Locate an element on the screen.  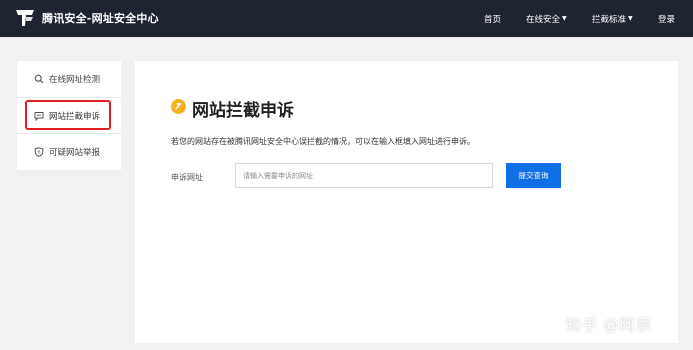
shield-icon is located at coordinates (39, 152).